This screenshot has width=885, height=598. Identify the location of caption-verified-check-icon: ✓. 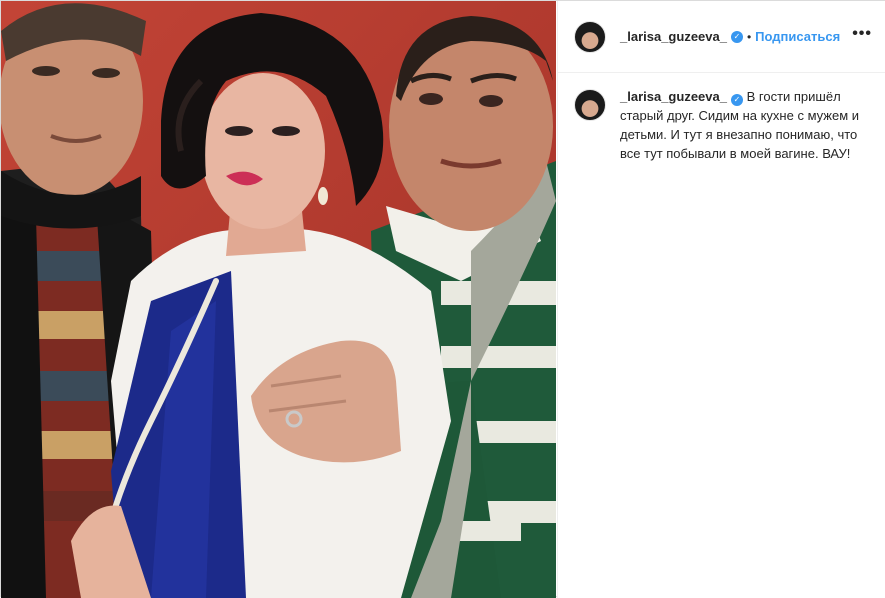
(736, 99).